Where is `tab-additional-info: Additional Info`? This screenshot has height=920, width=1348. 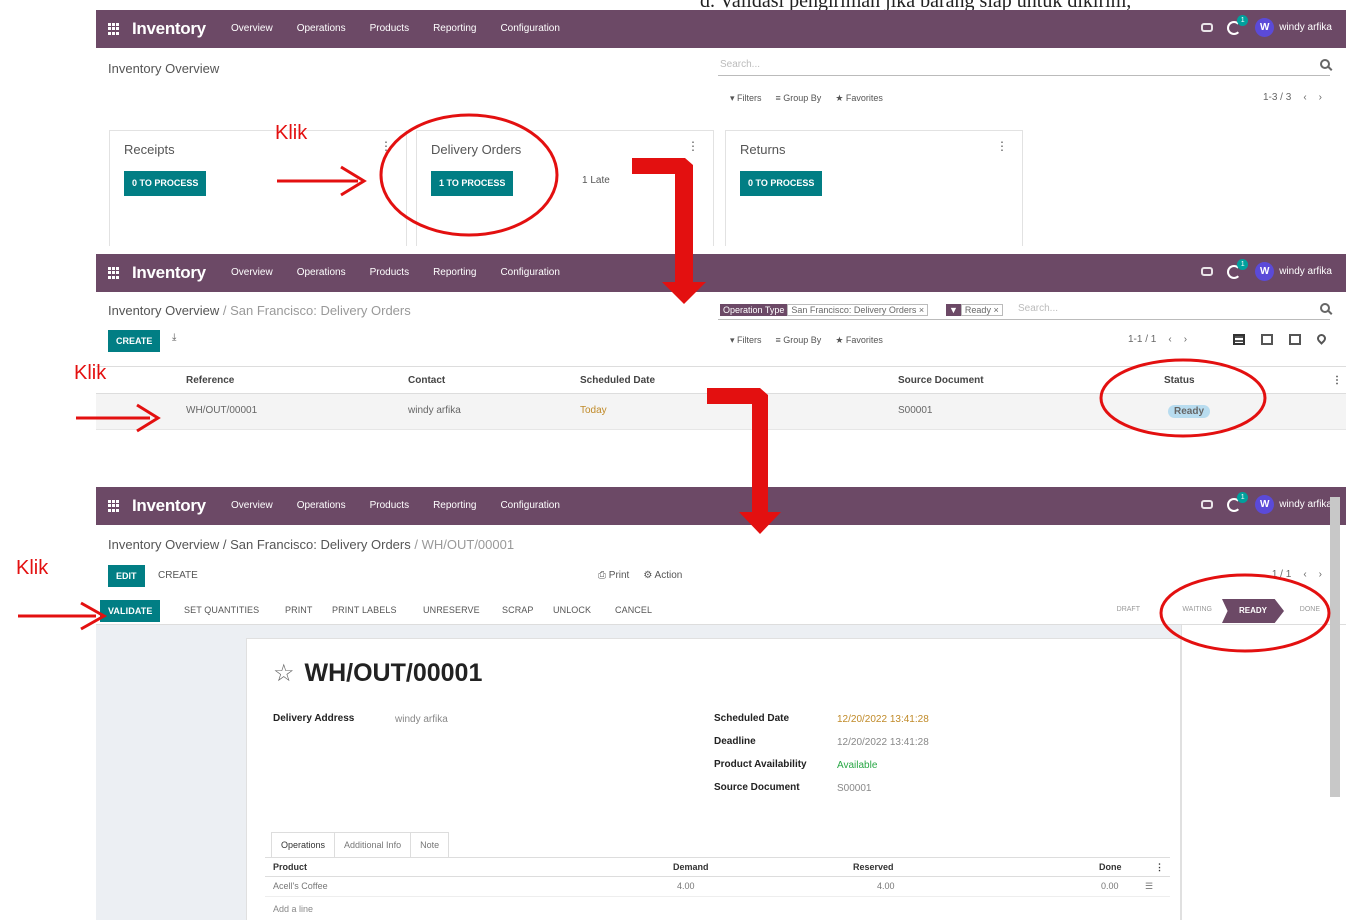
tab-additional-info: Additional Info is located at coordinates (373, 844).